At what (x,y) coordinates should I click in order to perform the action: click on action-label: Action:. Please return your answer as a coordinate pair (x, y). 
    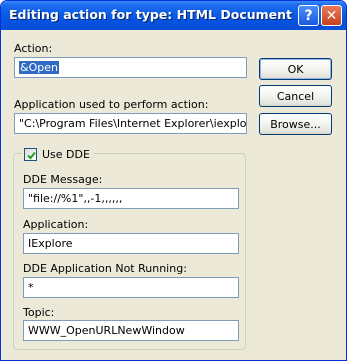
    Looking at the image, I should click on (33, 48).